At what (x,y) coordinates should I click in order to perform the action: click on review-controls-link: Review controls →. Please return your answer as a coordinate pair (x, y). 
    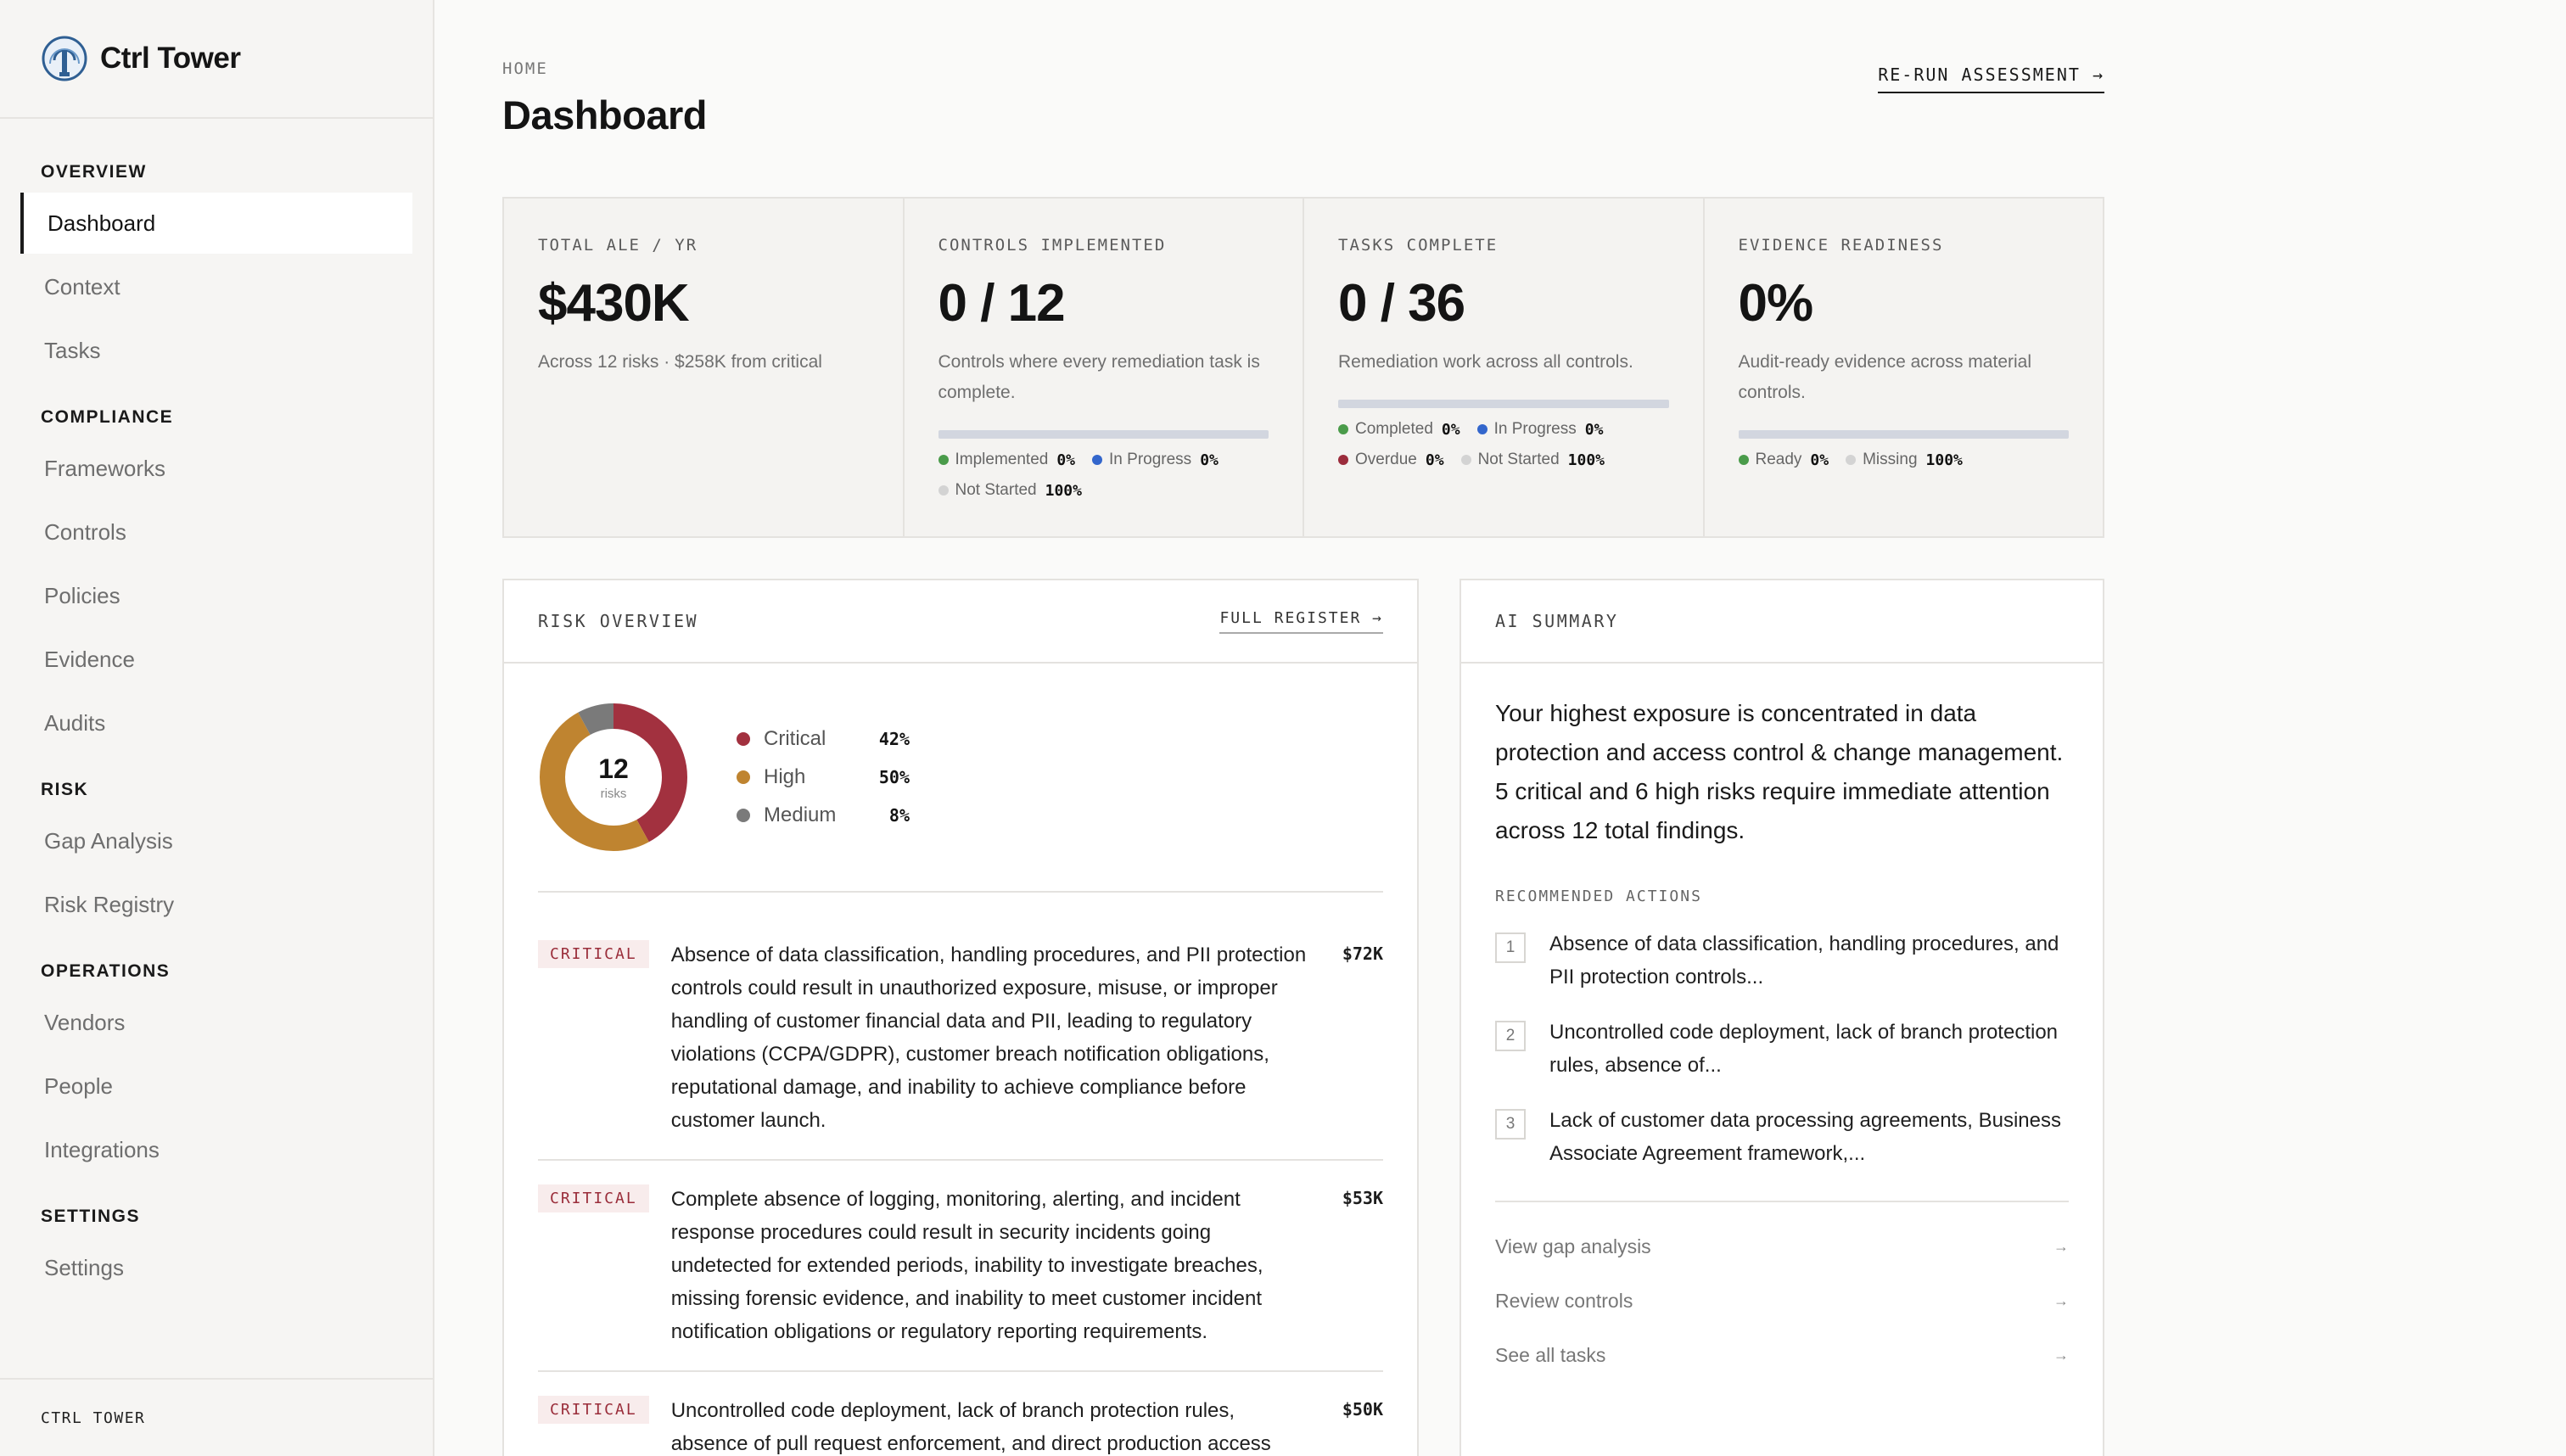
    Looking at the image, I should click on (1782, 1301).